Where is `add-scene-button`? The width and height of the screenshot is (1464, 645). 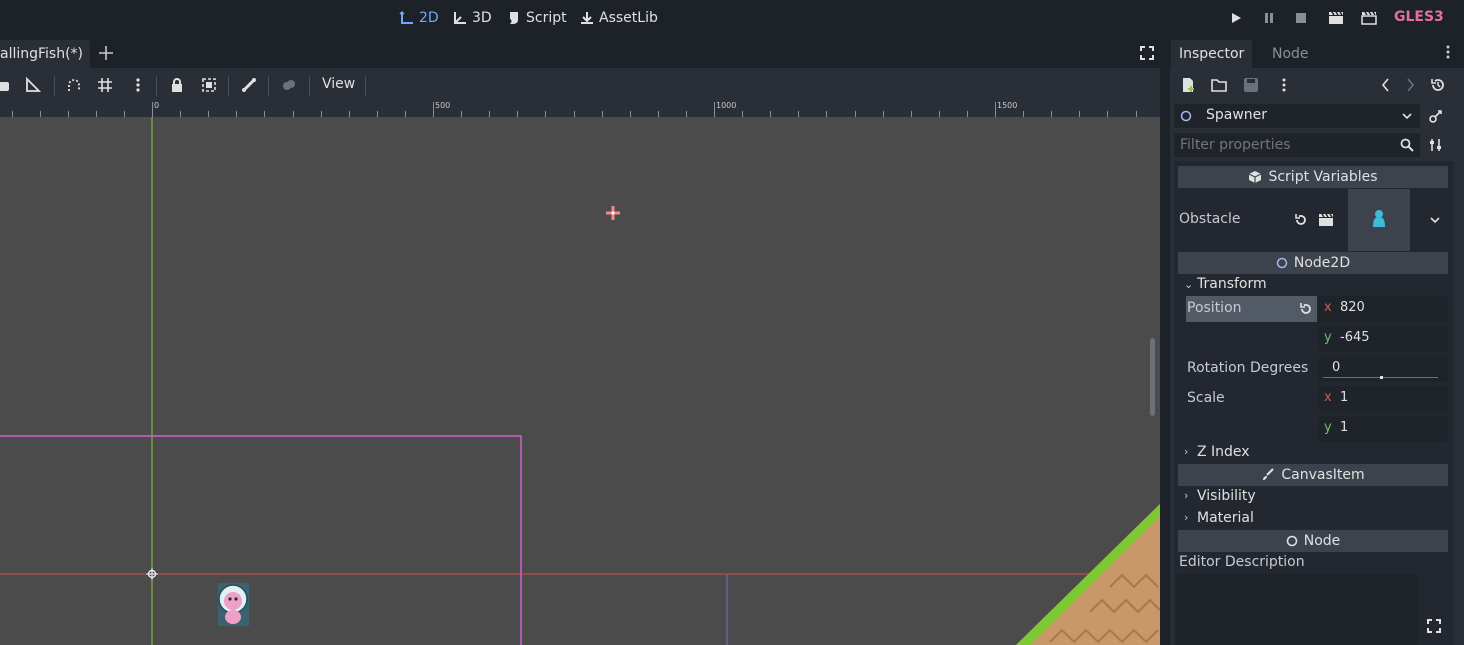 add-scene-button is located at coordinates (106, 53).